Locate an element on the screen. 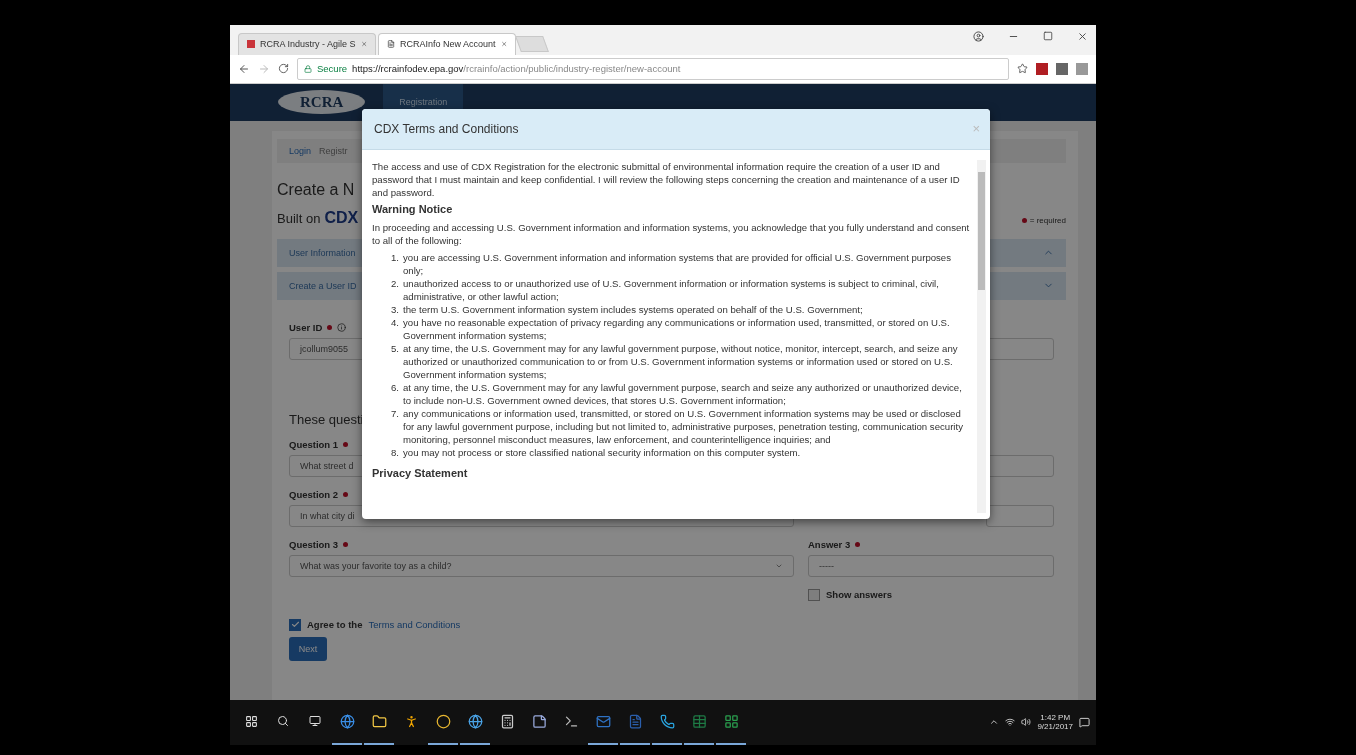  terminal-icon is located at coordinates (571, 721).